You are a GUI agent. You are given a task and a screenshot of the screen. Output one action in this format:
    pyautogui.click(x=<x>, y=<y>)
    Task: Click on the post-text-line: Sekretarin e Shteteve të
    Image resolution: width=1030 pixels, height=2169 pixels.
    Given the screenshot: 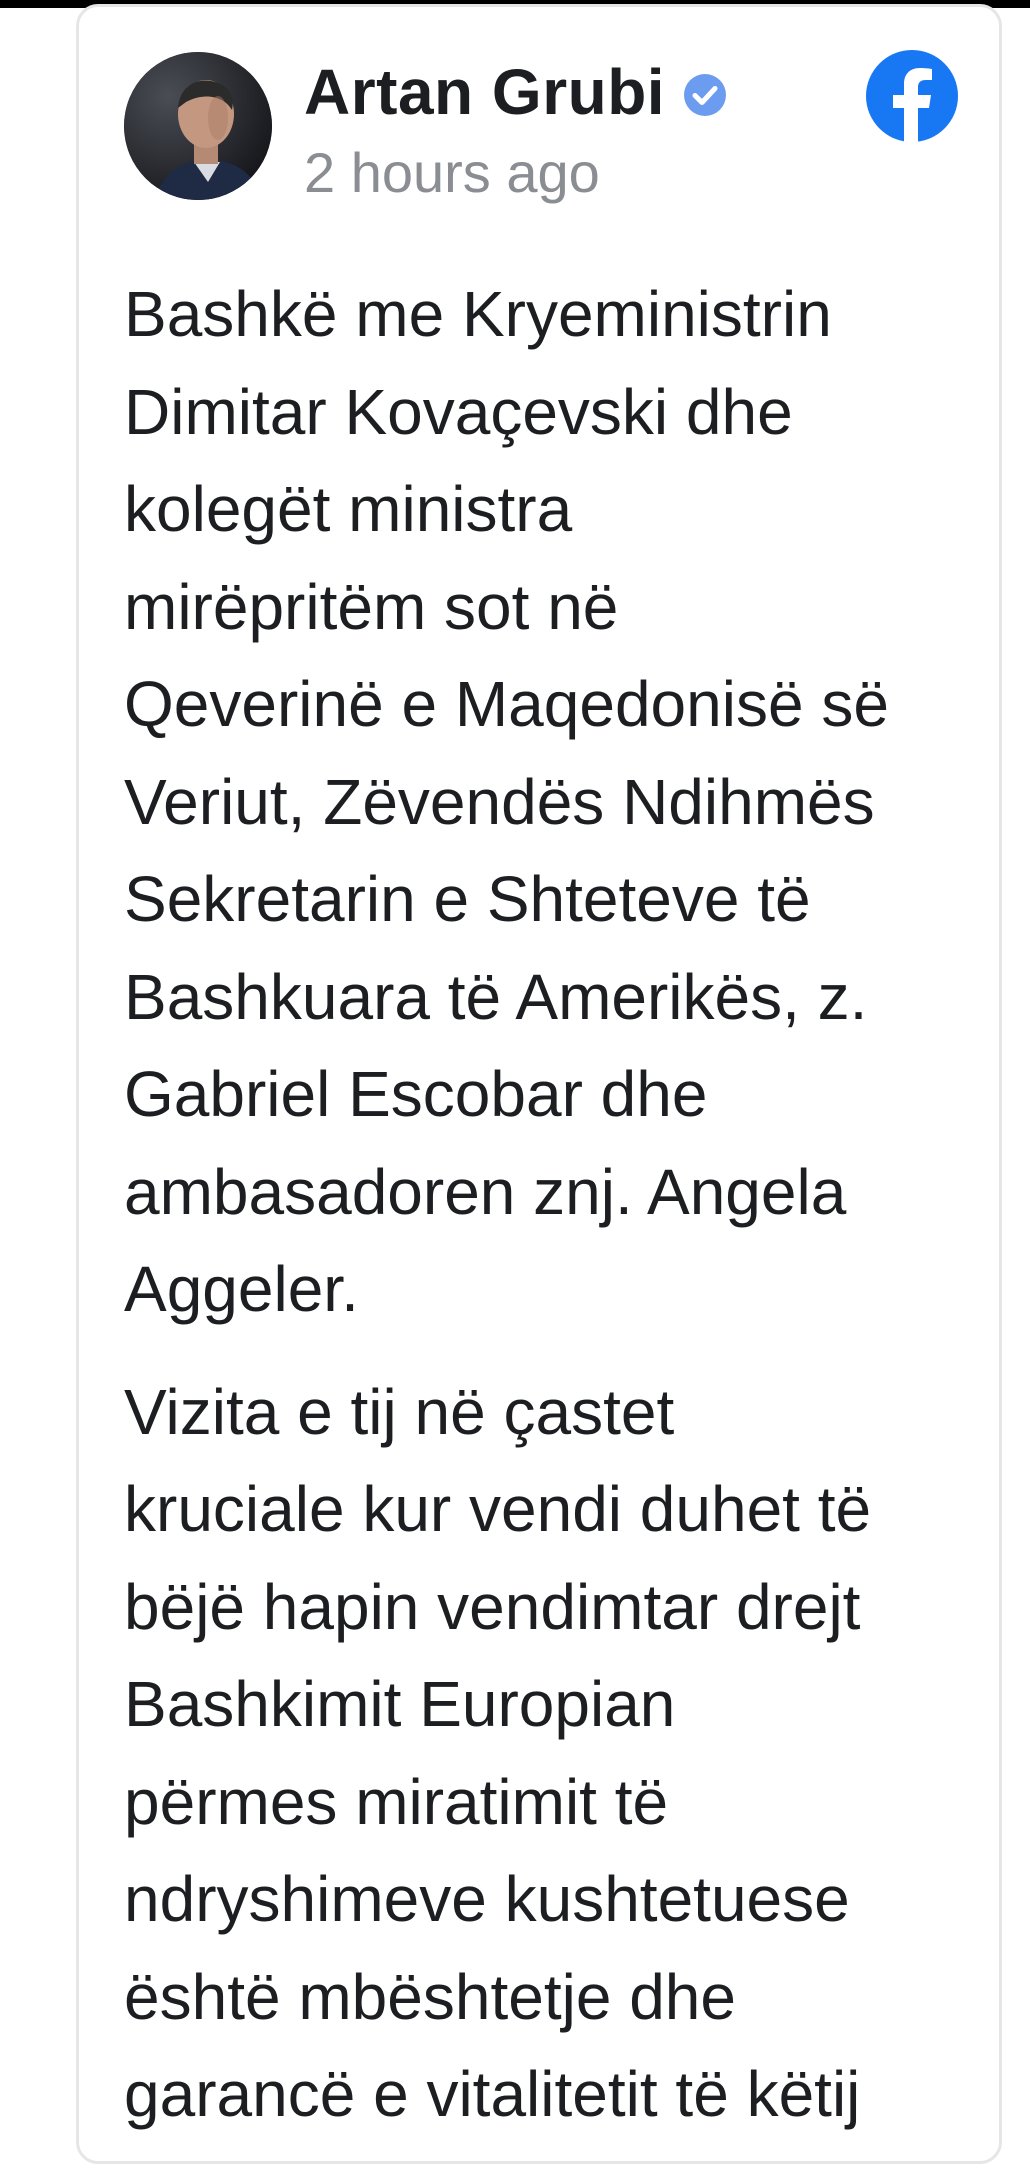 What is the action you would take?
    pyautogui.click(x=467, y=899)
    